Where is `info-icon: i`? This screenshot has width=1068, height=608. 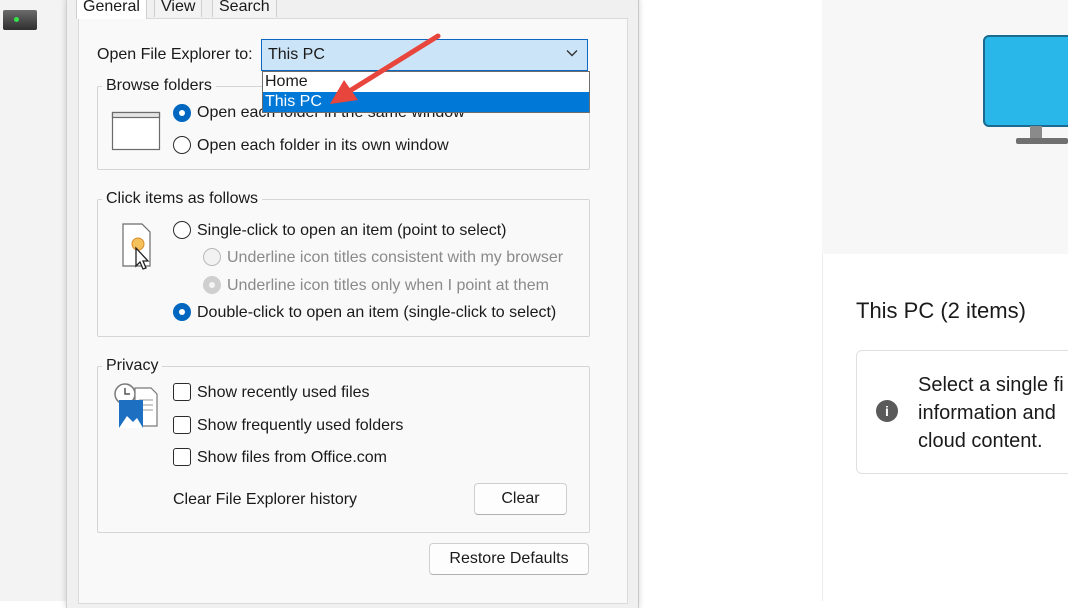 info-icon: i is located at coordinates (887, 411).